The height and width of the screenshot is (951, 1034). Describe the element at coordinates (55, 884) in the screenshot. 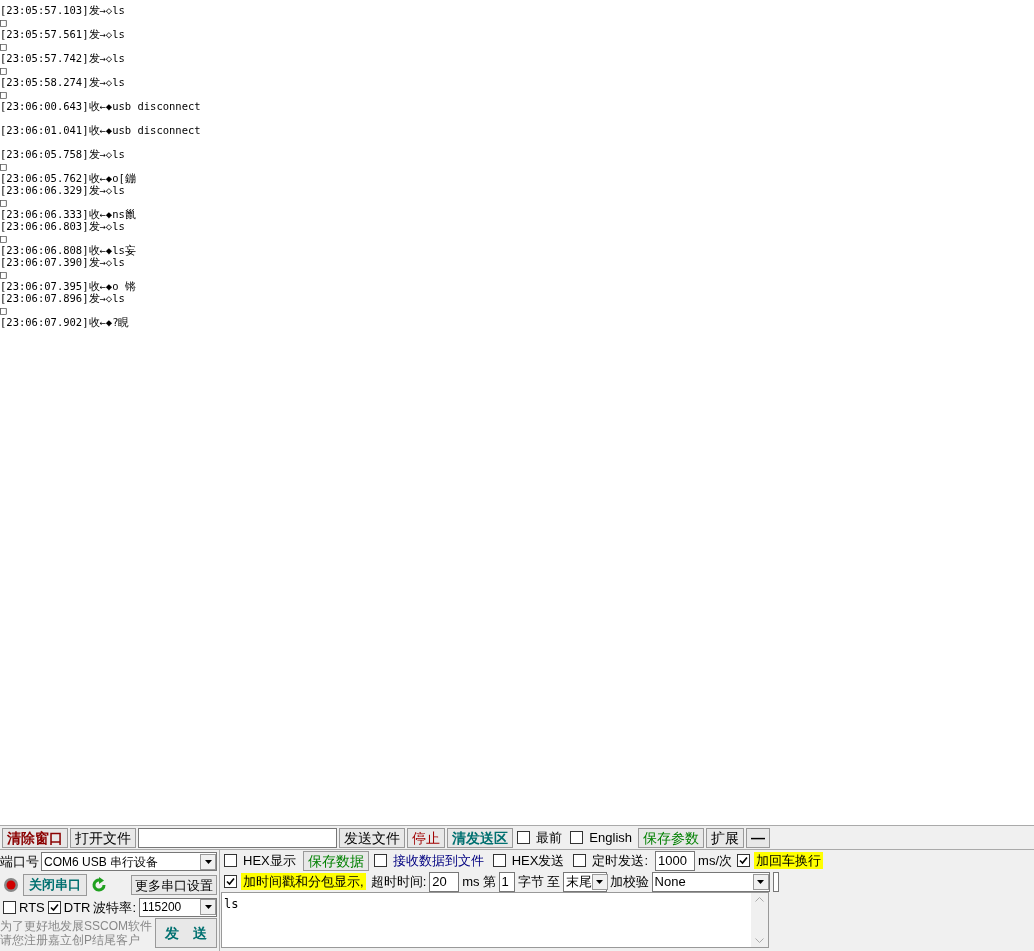

I see `close-port-button: 关闭串口` at that location.